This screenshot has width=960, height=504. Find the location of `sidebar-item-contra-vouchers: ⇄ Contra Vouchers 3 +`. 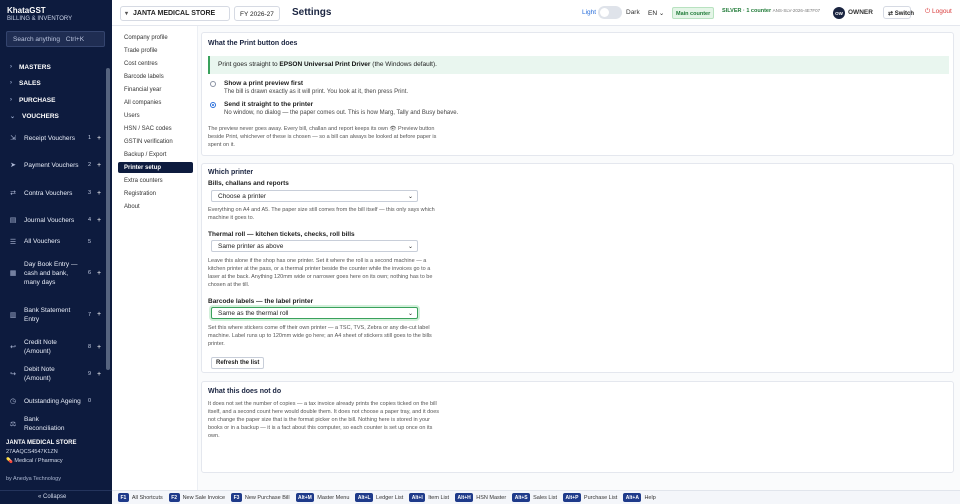

sidebar-item-contra-vouchers: ⇄ Contra Vouchers 3 + is located at coordinates (52, 193).